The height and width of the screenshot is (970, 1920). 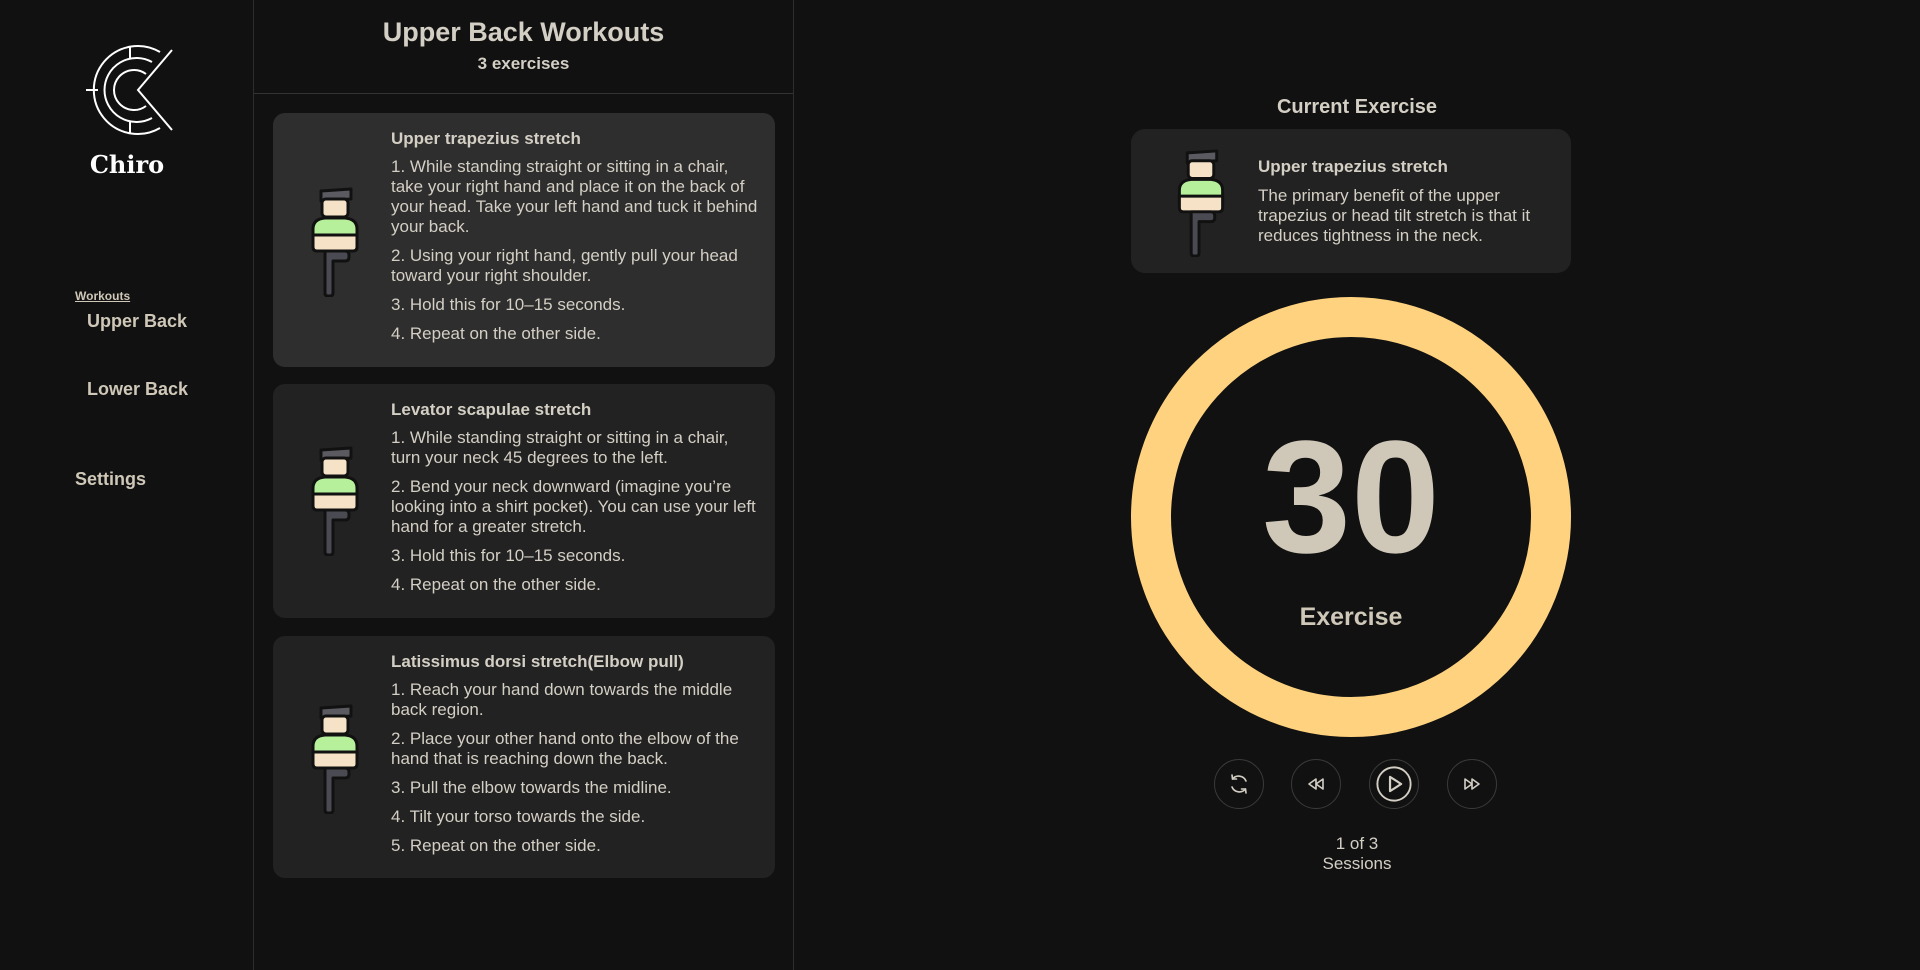 I want to click on list-header: Upper Back Workouts 3 exercises, so click(x=523, y=47).